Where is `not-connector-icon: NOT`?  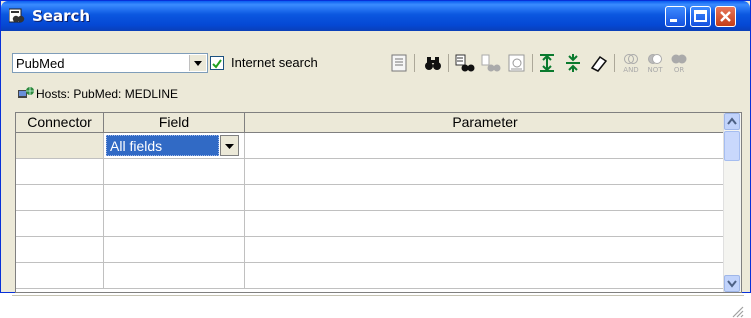 not-connector-icon: NOT is located at coordinates (655, 64).